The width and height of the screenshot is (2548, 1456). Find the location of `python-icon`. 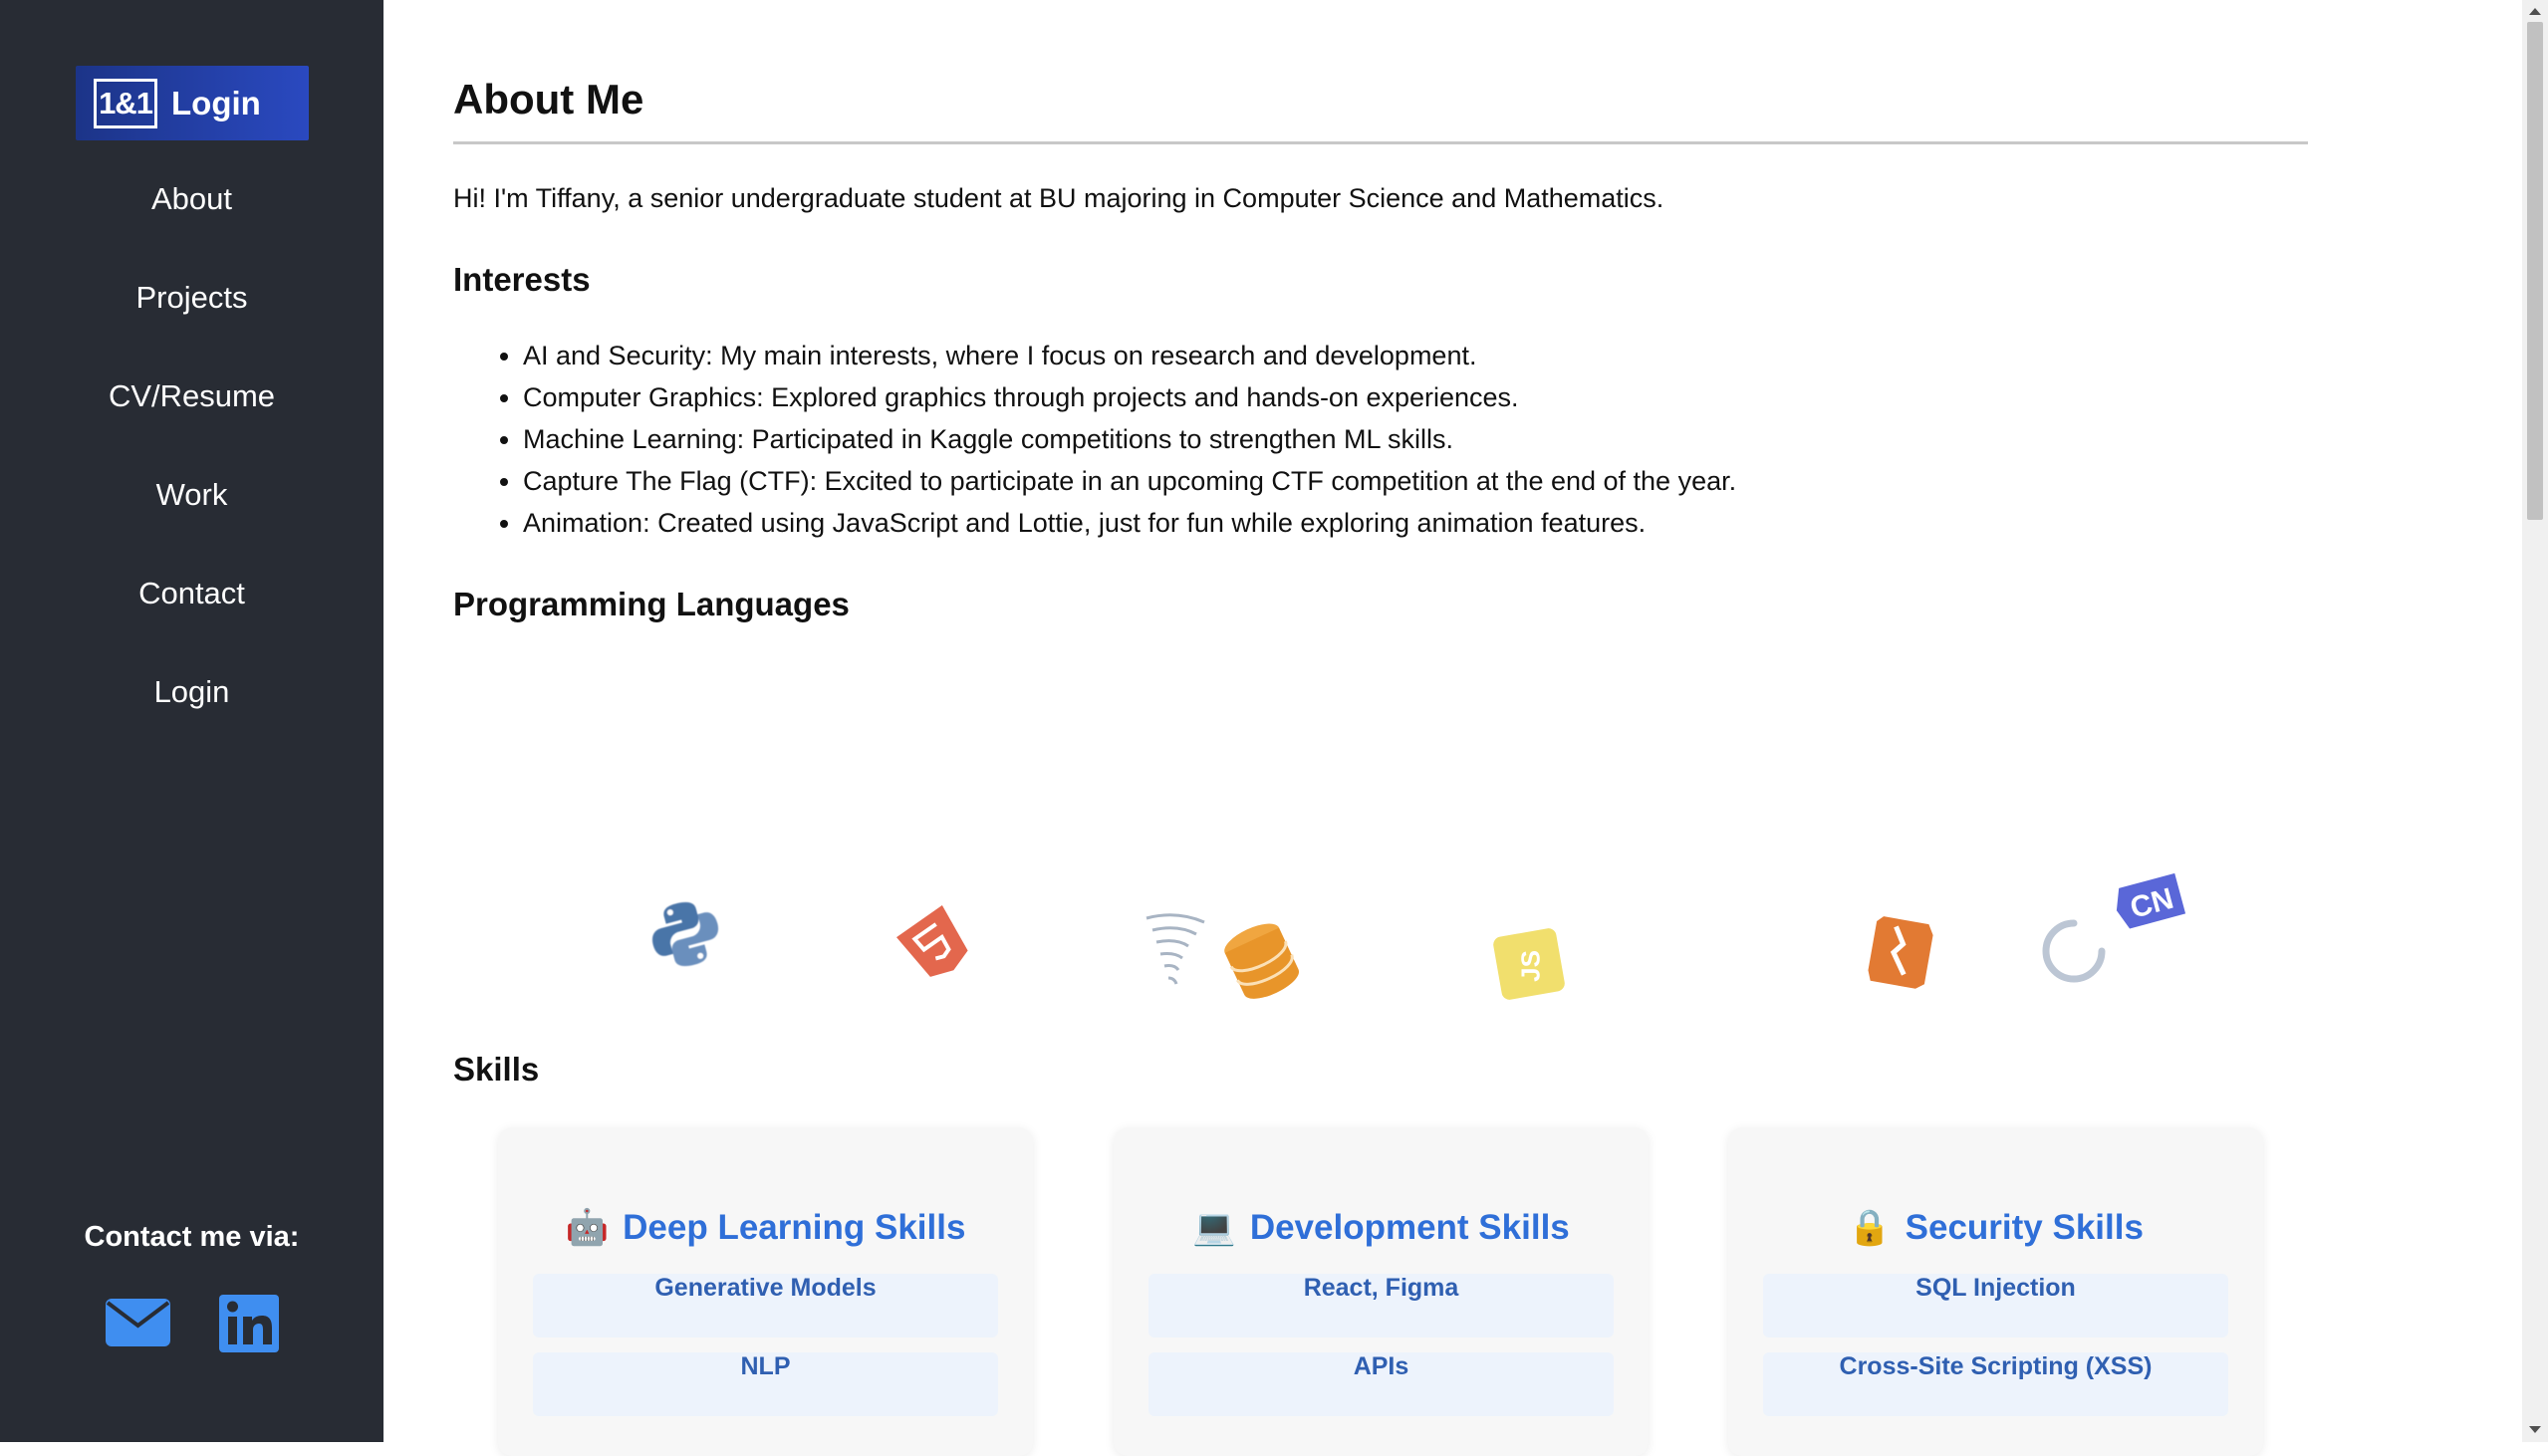

python-icon is located at coordinates (685, 934).